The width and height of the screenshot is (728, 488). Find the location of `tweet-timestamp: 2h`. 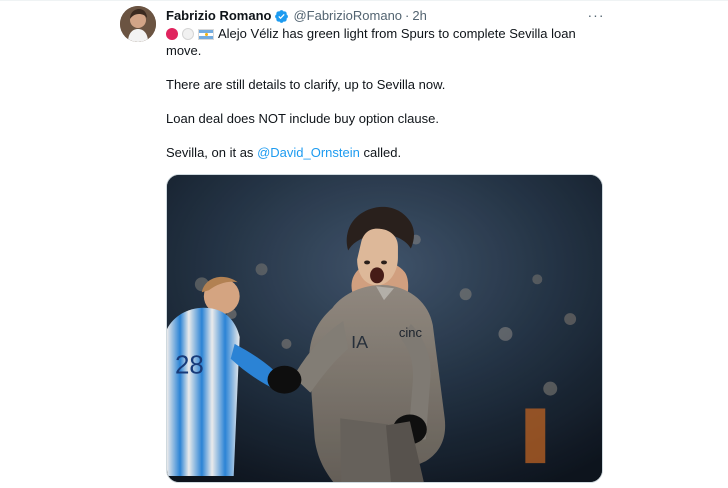

tweet-timestamp: 2h is located at coordinates (419, 16).